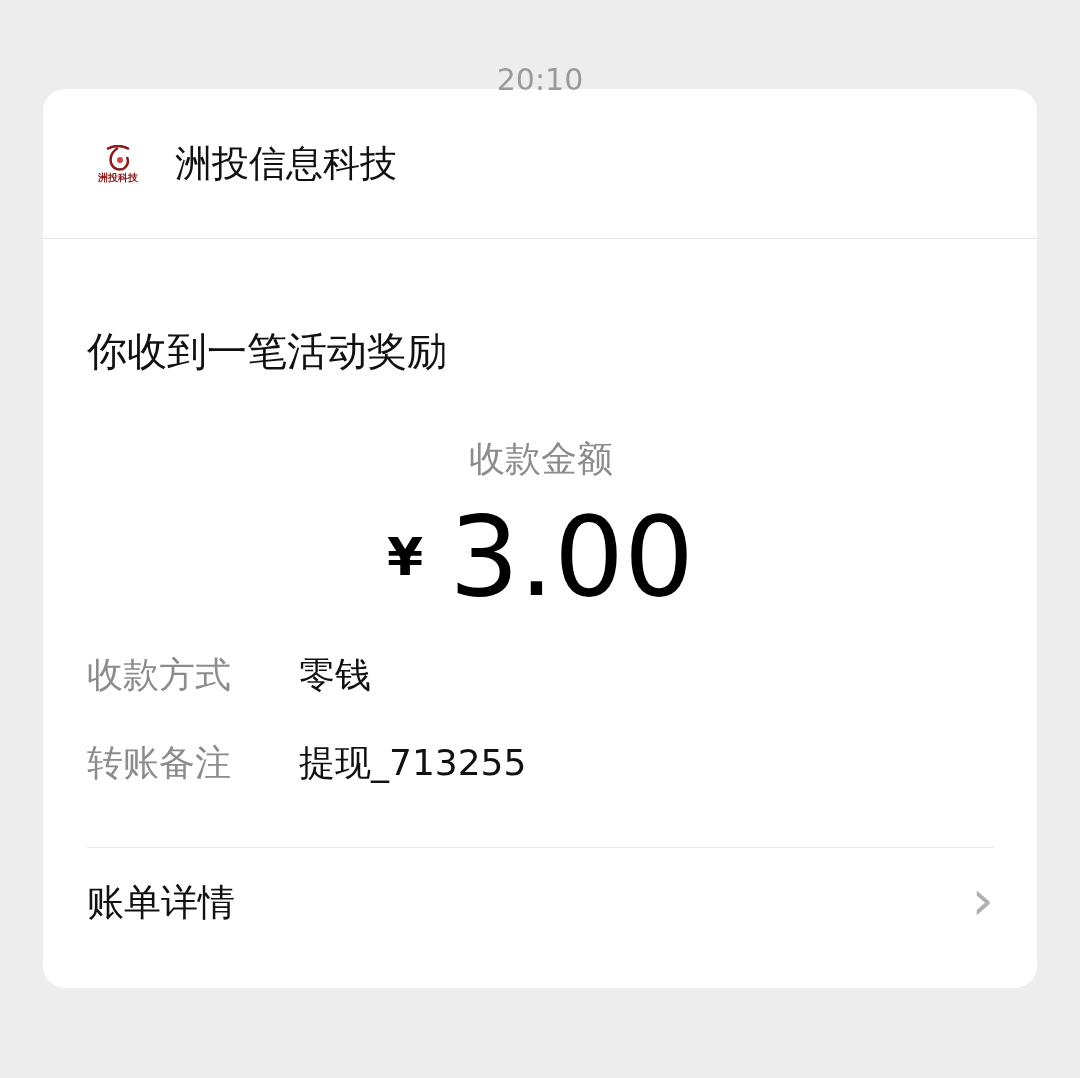 This screenshot has width=1080, height=1078. I want to click on status-time: 20:10, so click(540, 79).